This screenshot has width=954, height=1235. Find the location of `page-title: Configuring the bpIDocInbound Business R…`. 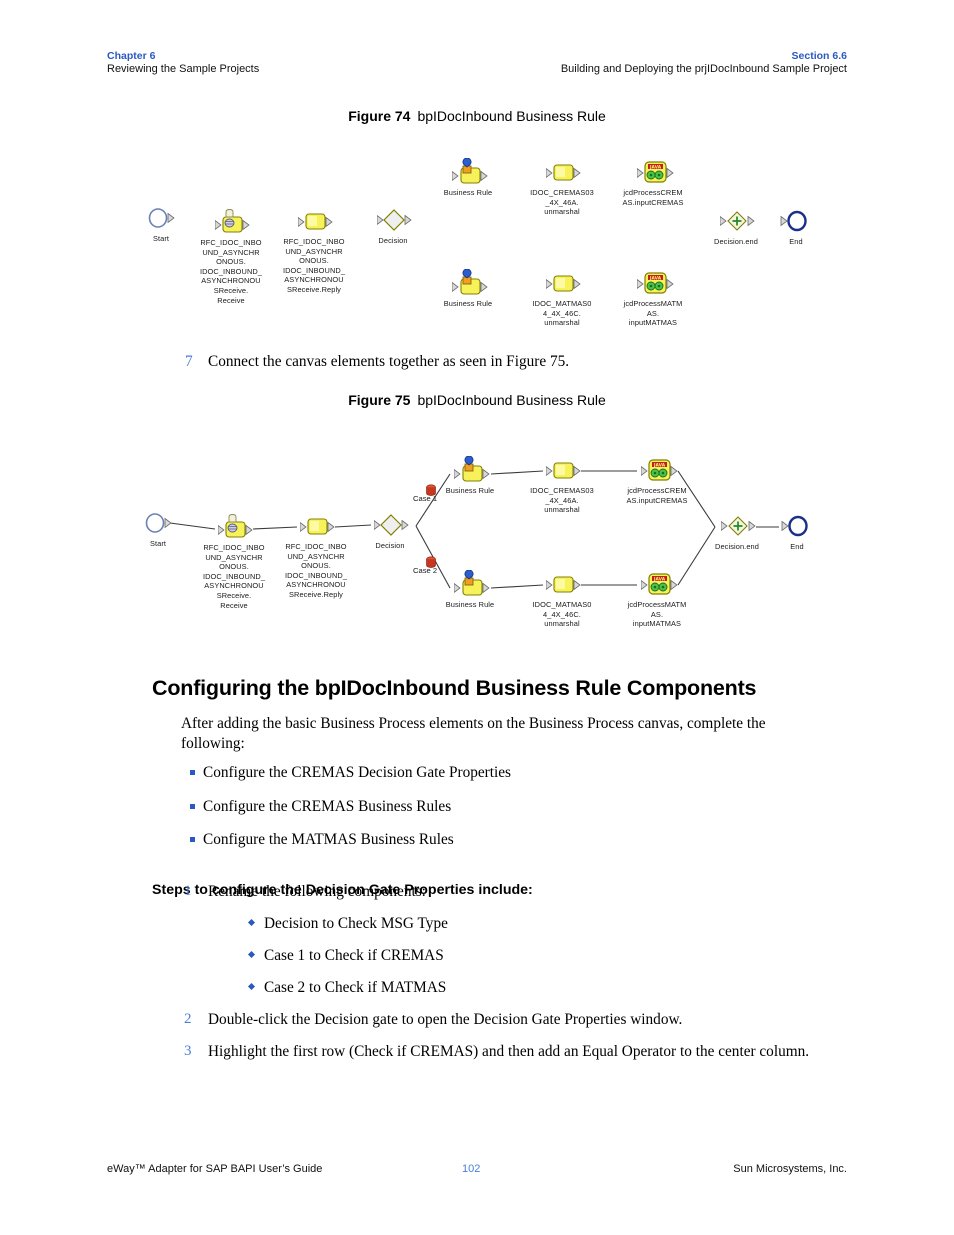

page-title: Configuring the bpIDocInbound Business R… is located at coordinates (454, 688).